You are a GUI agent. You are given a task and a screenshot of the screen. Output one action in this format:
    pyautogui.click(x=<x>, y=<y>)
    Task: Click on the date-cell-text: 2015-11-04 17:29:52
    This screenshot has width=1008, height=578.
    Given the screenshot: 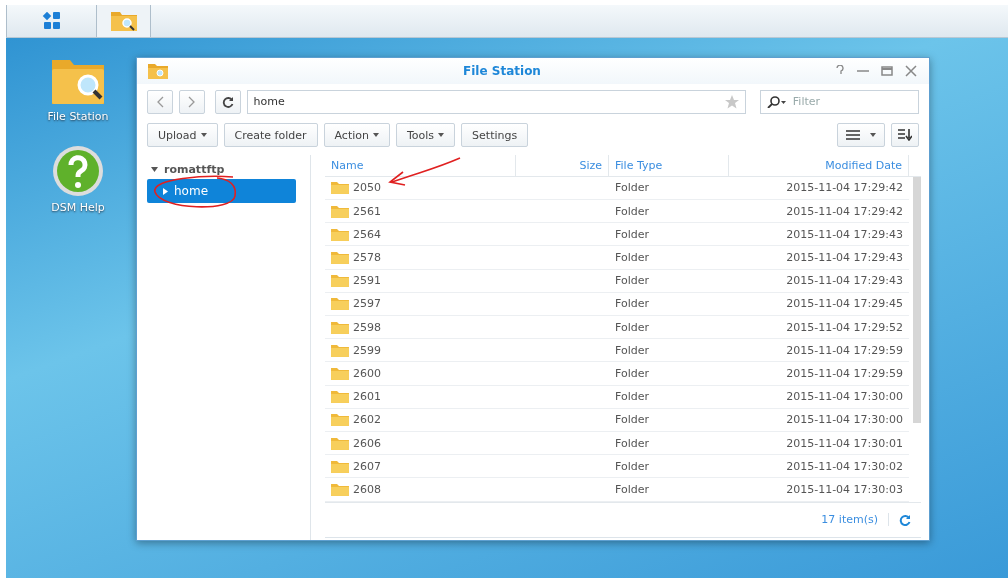 What is the action you would take?
    pyautogui.click(x=844, y=327)
    